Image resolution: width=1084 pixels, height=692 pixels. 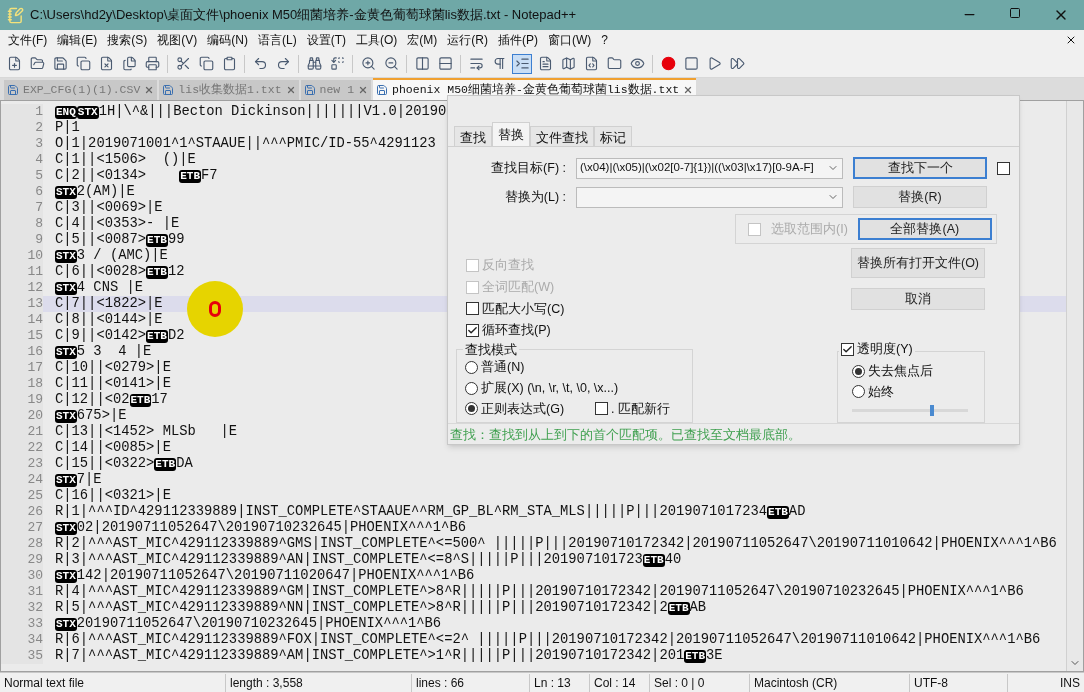 I want to click on line-number: 13, so click(x=22, y=304).